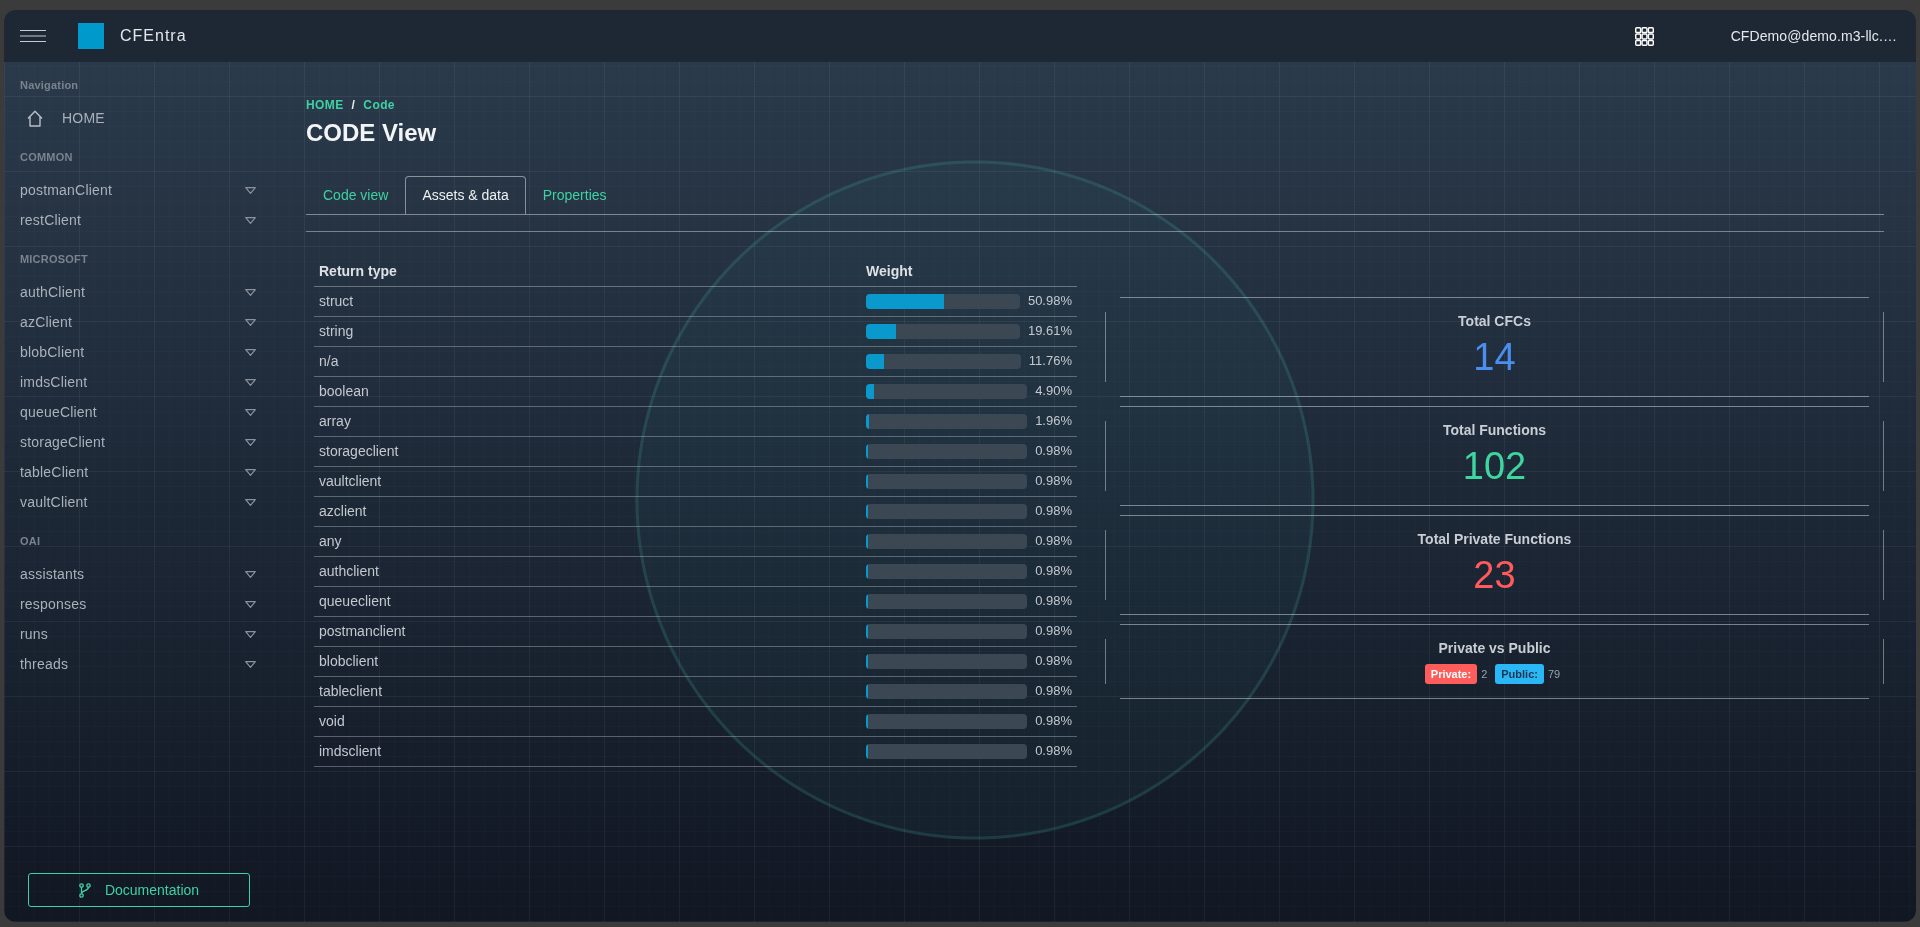  I want to click on stat-value: 23, so click(1494, 575).